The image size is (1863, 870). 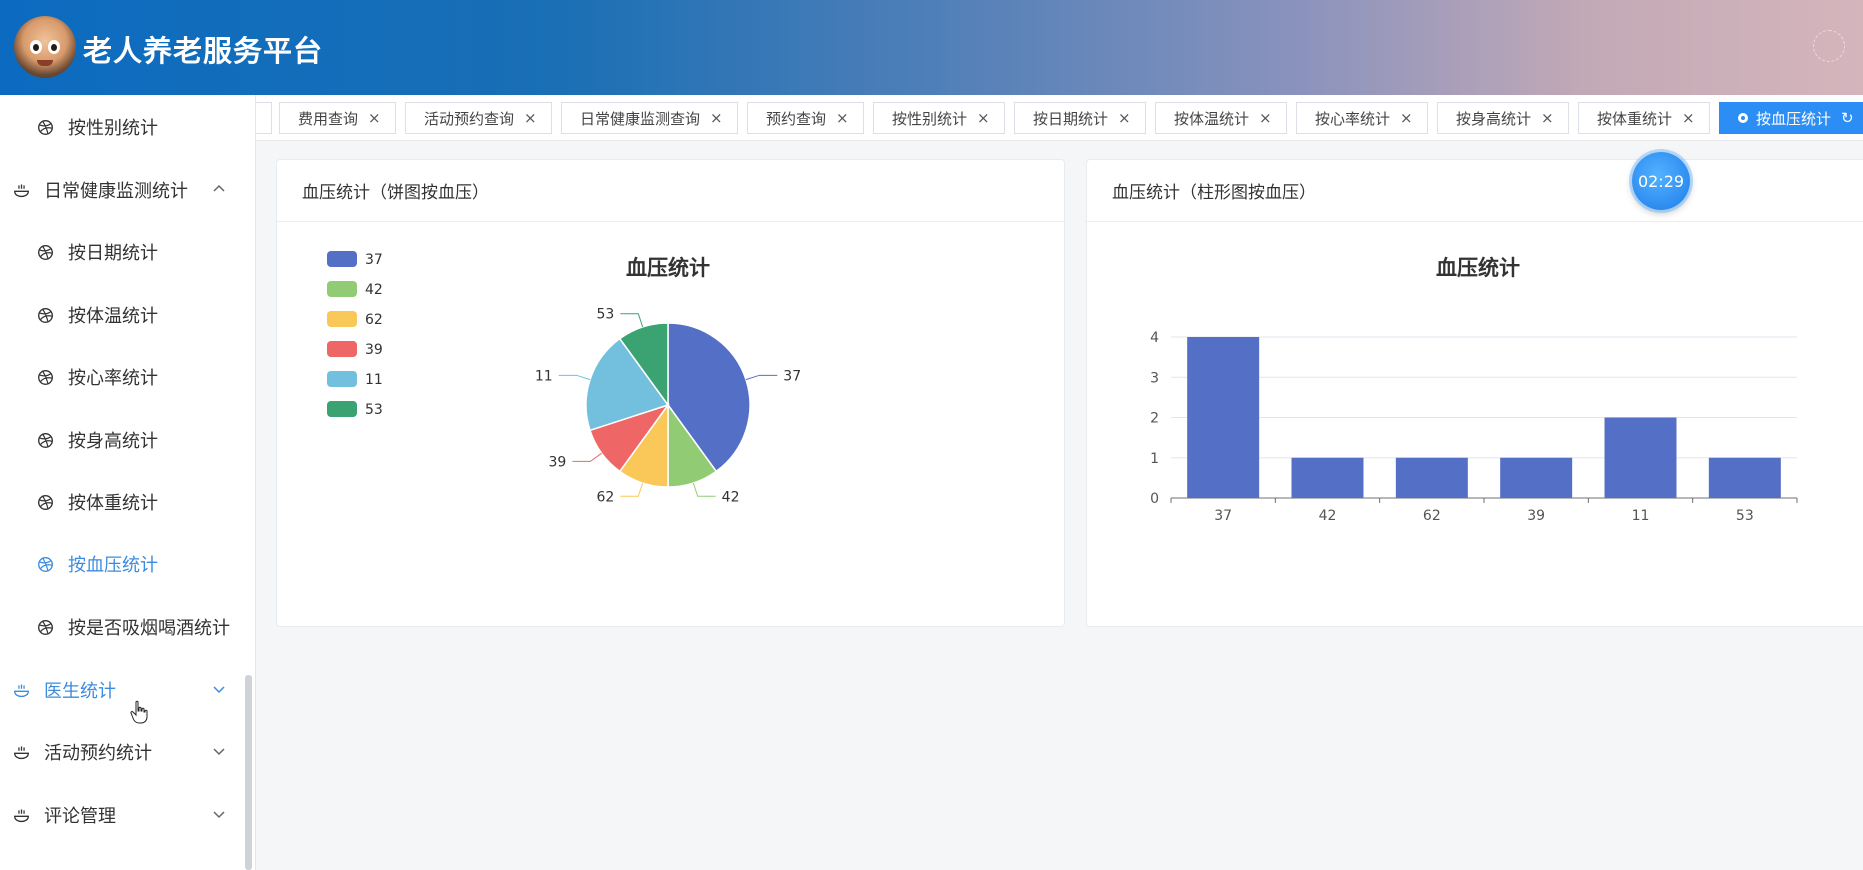 What do you see at coordinates (1432, 516) in the screenshot?
I see `x-tick-label-2: 62` at bounding box center [1432, 516].